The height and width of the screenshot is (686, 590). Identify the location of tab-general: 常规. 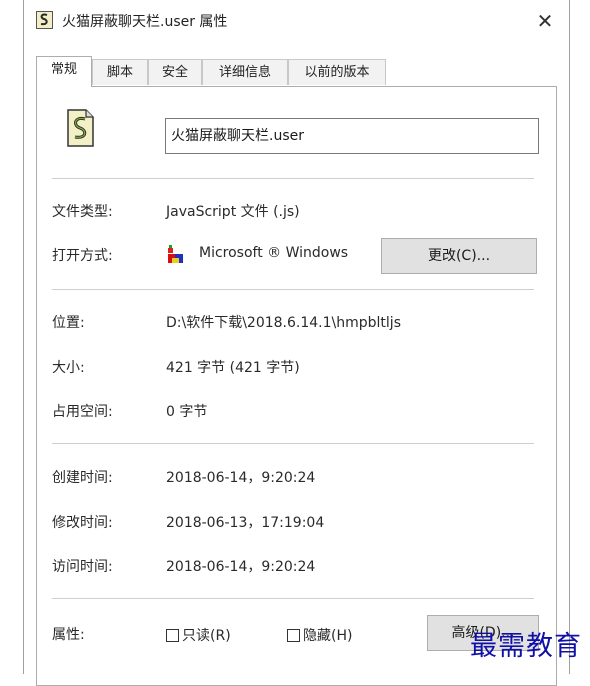
(64, 71).